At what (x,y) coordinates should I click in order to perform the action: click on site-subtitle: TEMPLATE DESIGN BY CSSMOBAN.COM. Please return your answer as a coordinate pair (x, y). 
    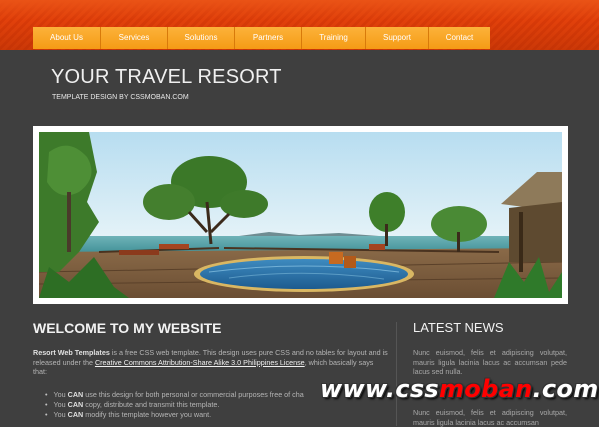
    Looking at the image, I should click on (120, 97).